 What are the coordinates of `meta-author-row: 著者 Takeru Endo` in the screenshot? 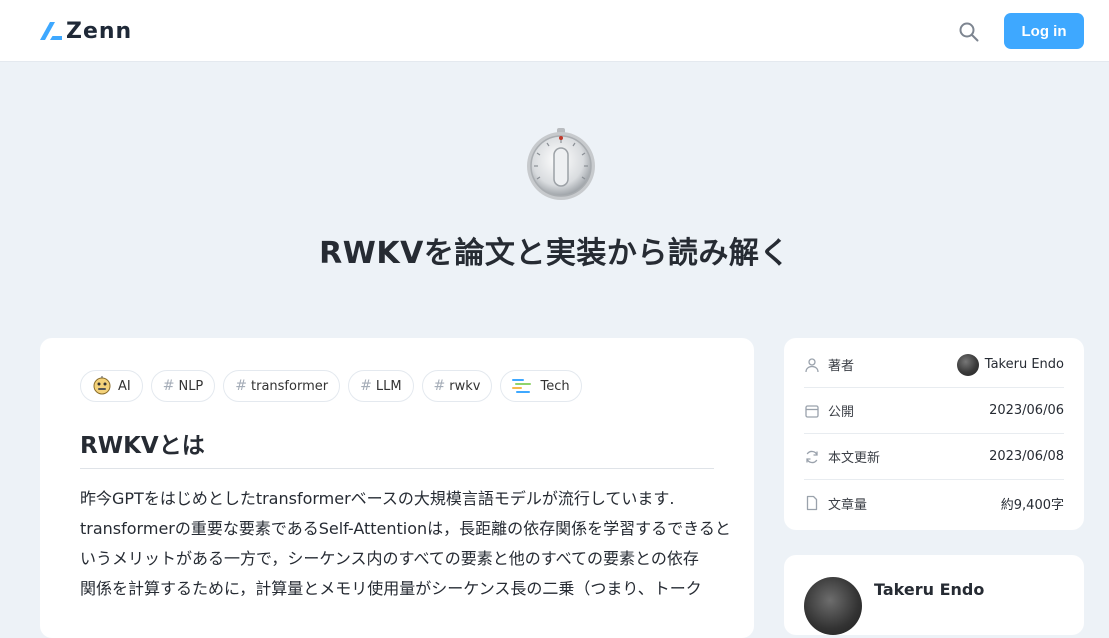 It's located at (934, 365).